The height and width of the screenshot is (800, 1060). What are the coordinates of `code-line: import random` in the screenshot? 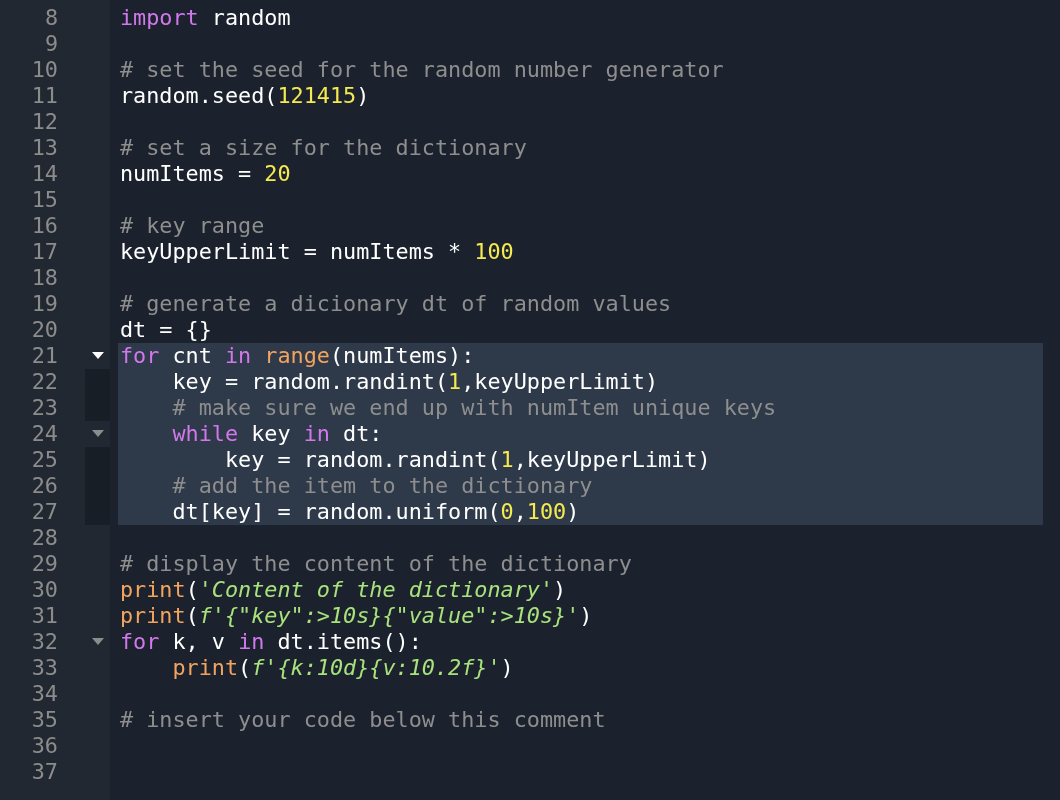 It's located at (205, 18).